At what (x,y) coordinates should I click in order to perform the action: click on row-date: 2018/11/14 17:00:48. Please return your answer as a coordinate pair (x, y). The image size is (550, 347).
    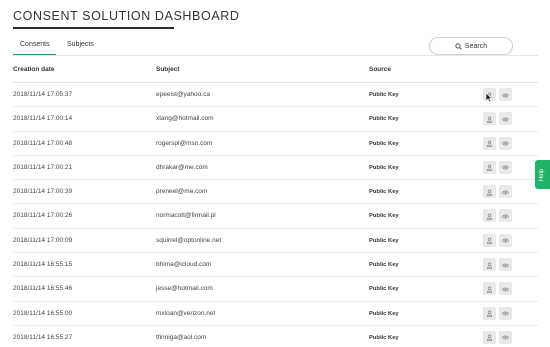
    Looking at the image, I should click on (43, 143).